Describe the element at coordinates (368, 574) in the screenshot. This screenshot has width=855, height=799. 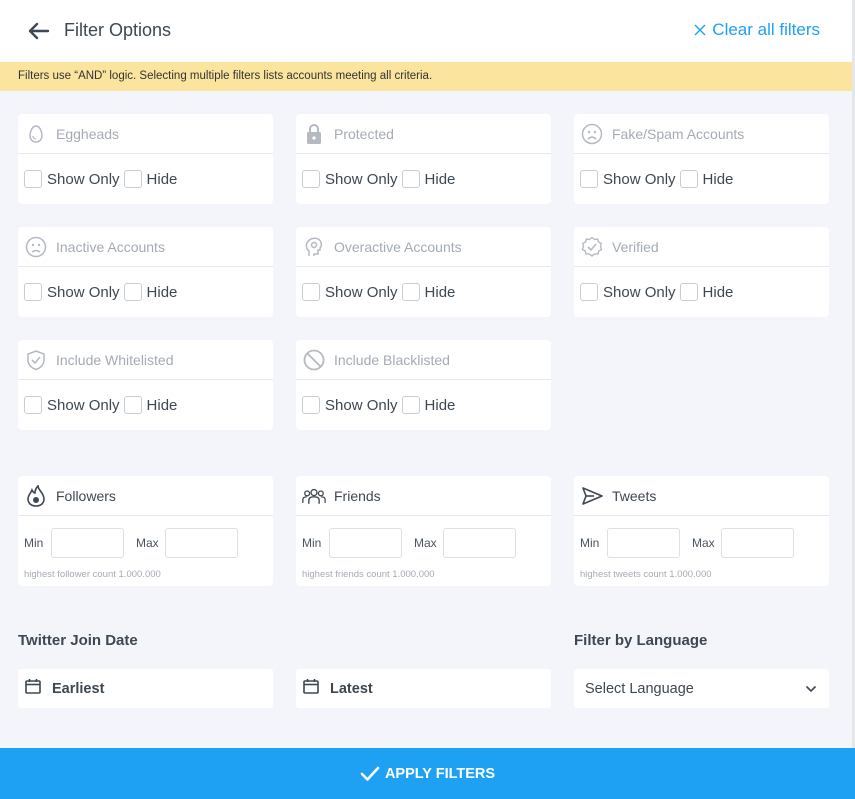
I see `range-hint: highest friends count 1.000.000` at that location.